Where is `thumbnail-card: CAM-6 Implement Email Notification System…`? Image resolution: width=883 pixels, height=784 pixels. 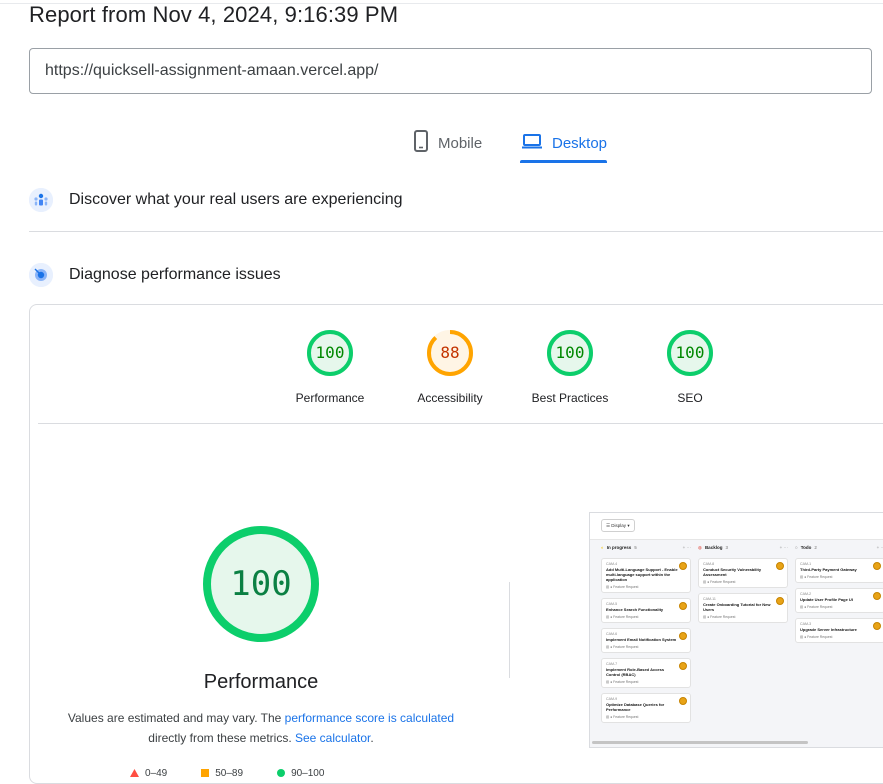 thumbnail-card: CAM-6 Implement Email Notification System… is located at coordinates (646, 640).